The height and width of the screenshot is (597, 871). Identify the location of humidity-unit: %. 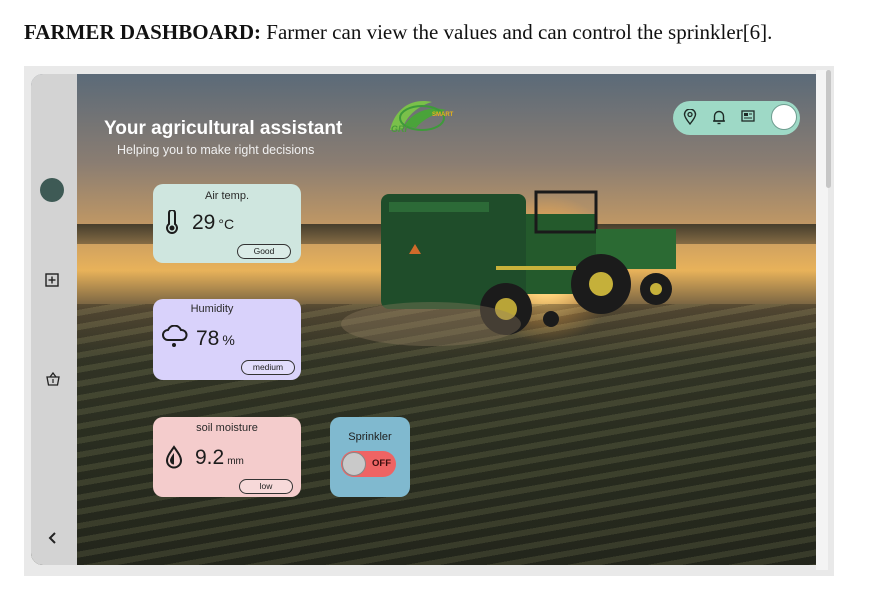
(228, 340).